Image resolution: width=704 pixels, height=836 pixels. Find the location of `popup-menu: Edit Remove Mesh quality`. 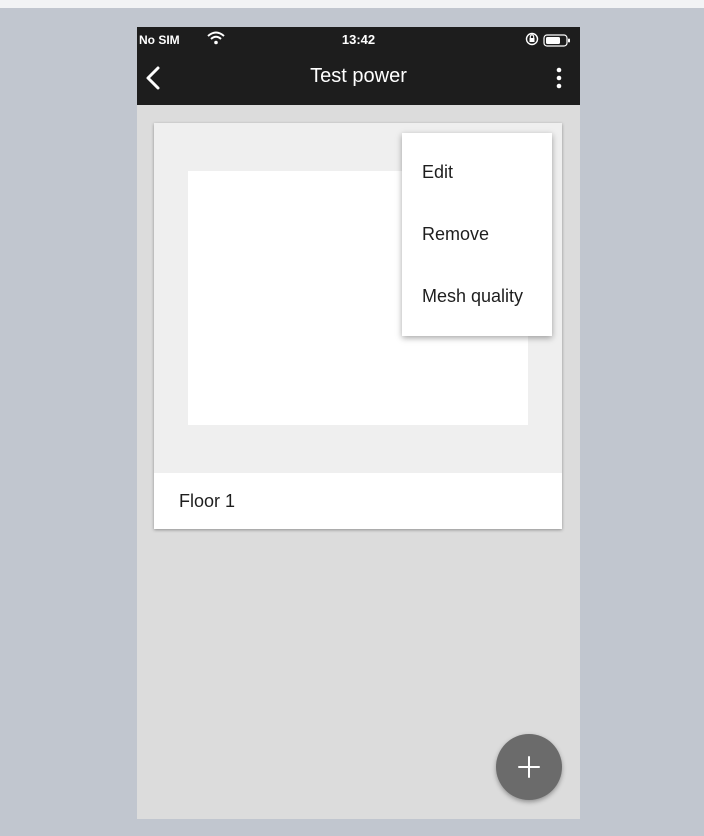

popup-menu: Edit Remove Mesh quality is located at coordinates (477, 234).